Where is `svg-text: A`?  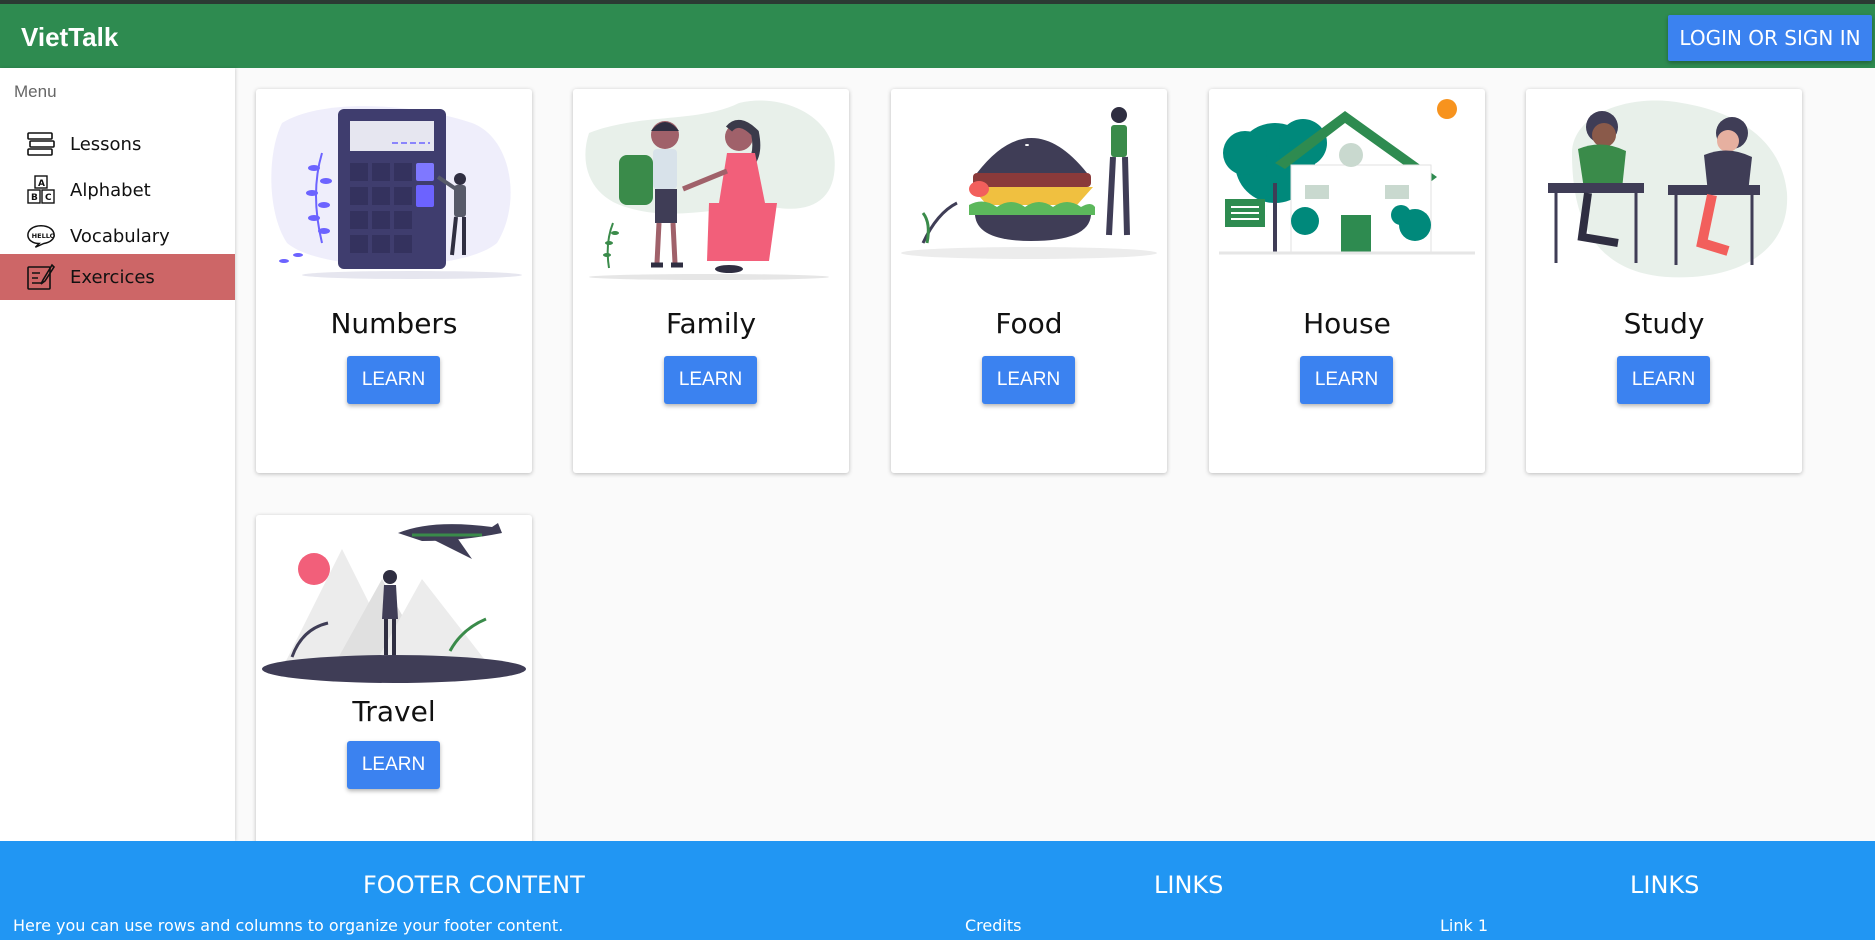 svg-text: A is located at coordinates (41, 184).